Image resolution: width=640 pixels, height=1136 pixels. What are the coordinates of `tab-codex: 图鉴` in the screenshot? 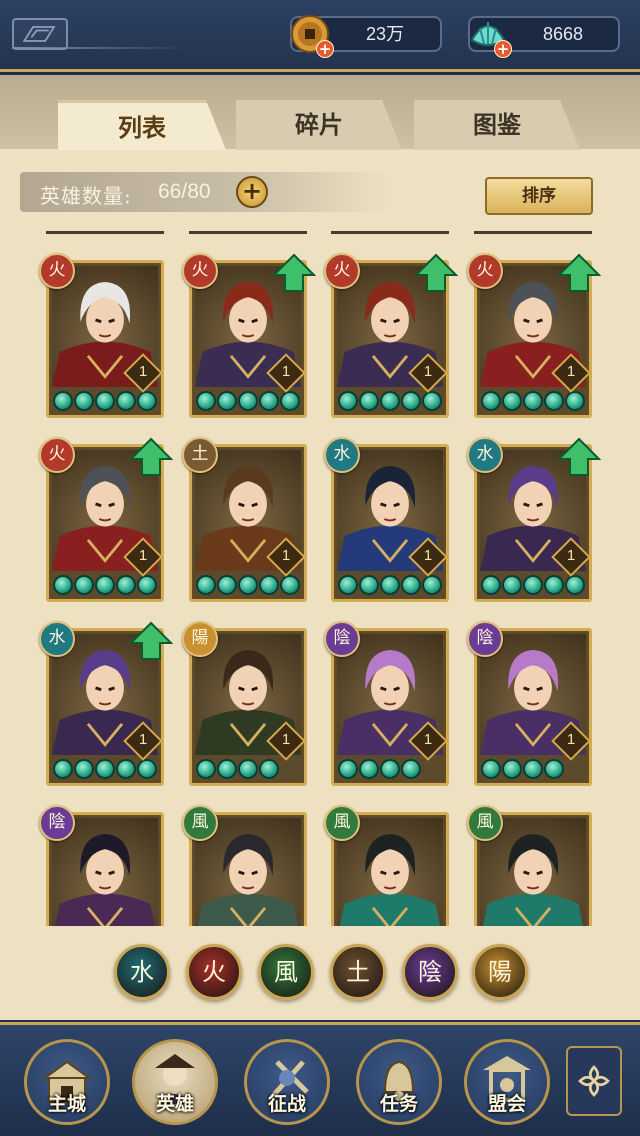 It's located at (497, 125).